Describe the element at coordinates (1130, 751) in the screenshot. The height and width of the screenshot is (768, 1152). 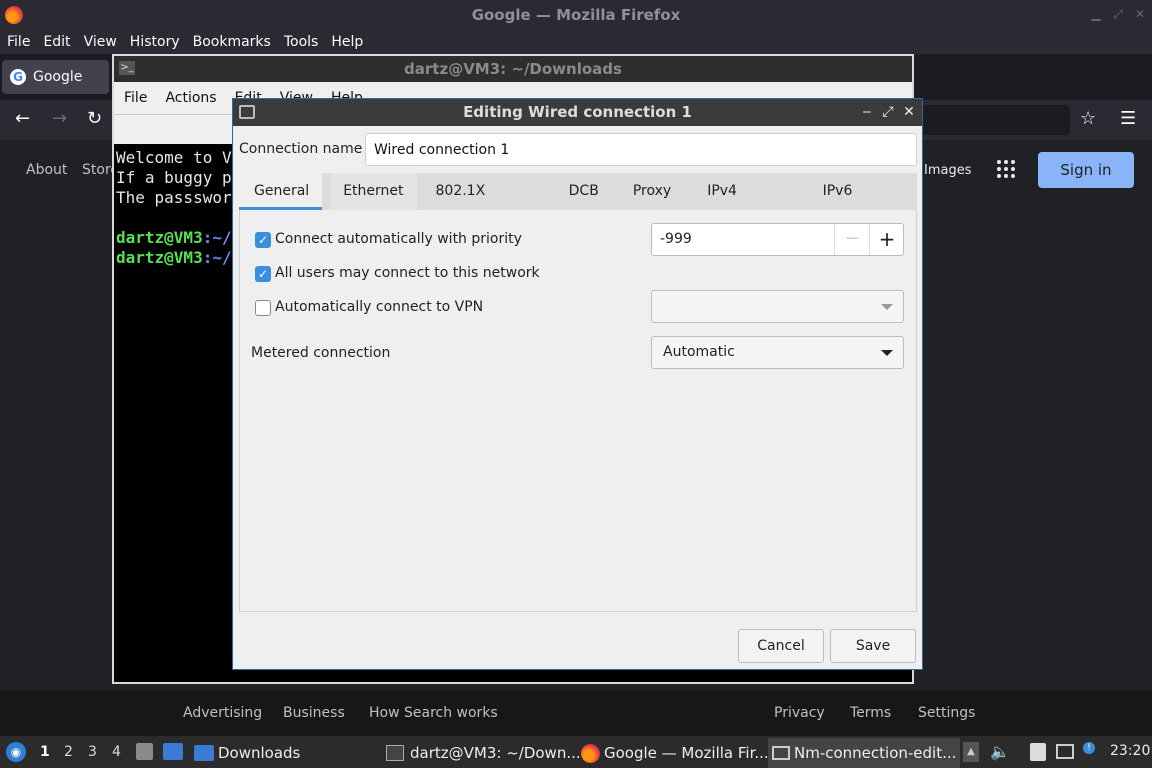
I see `clock: 23:20` at that location.